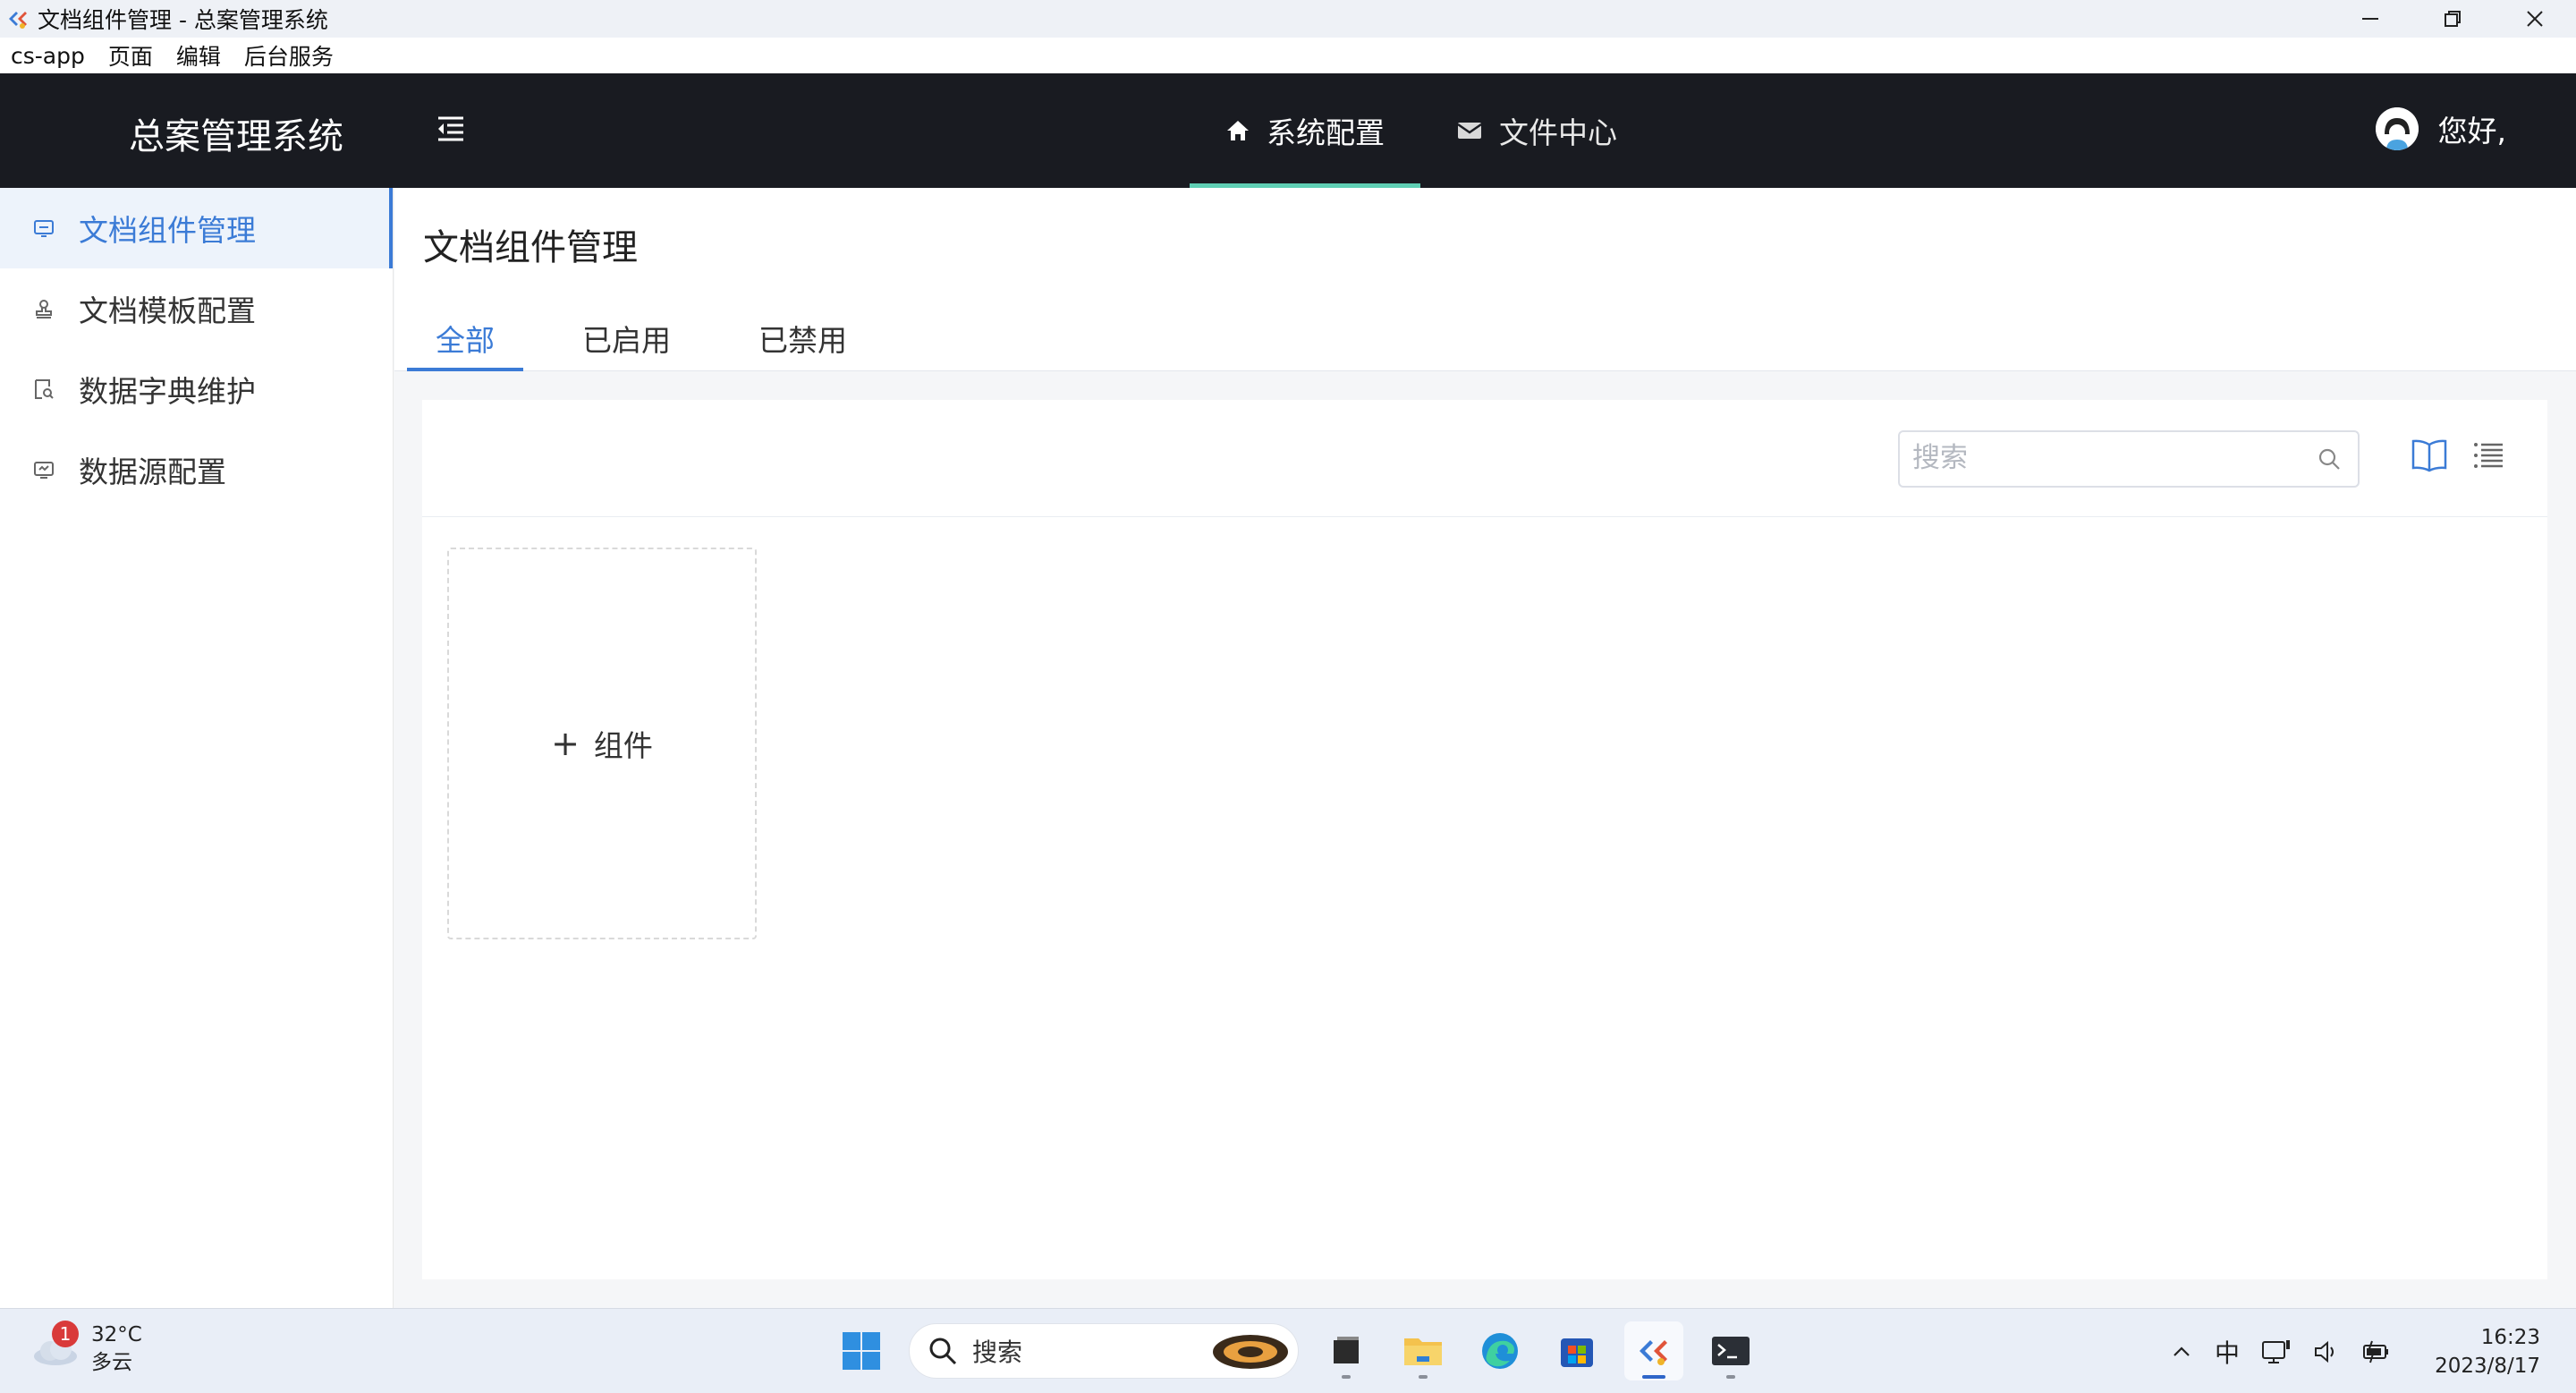 The width and height of the screenshot is (2576, 1393). I want to click on sidebar: 文档组件管理 文档模板配置 数据字典维护 数据源配置, so click(197, 748).